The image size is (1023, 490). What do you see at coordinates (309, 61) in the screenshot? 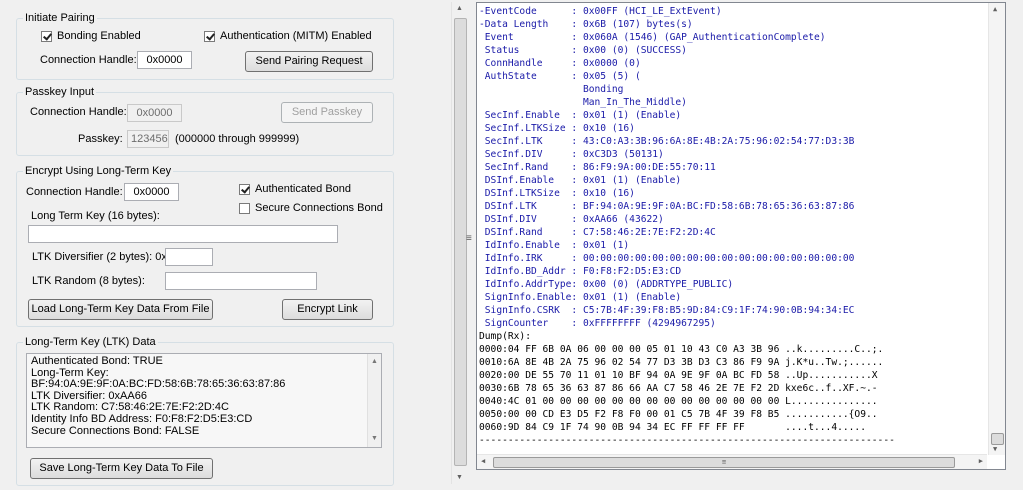
I see `send-pairing-request-button: Send Pairing Request` at bounding box center [309, 61].